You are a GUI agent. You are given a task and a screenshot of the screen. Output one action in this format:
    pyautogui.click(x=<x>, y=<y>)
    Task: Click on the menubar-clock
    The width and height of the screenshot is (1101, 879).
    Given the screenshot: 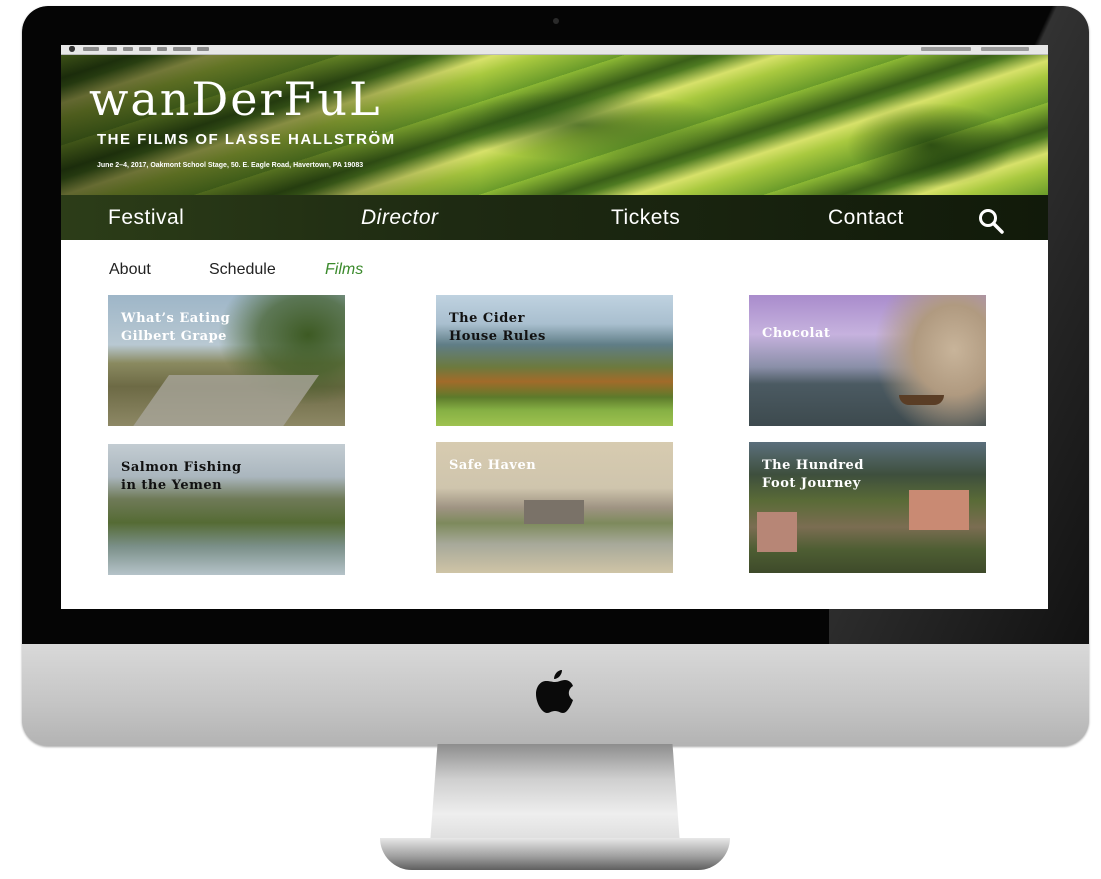 What is the action you would take?
    pyautogui.click(x=1005, y=49)
    